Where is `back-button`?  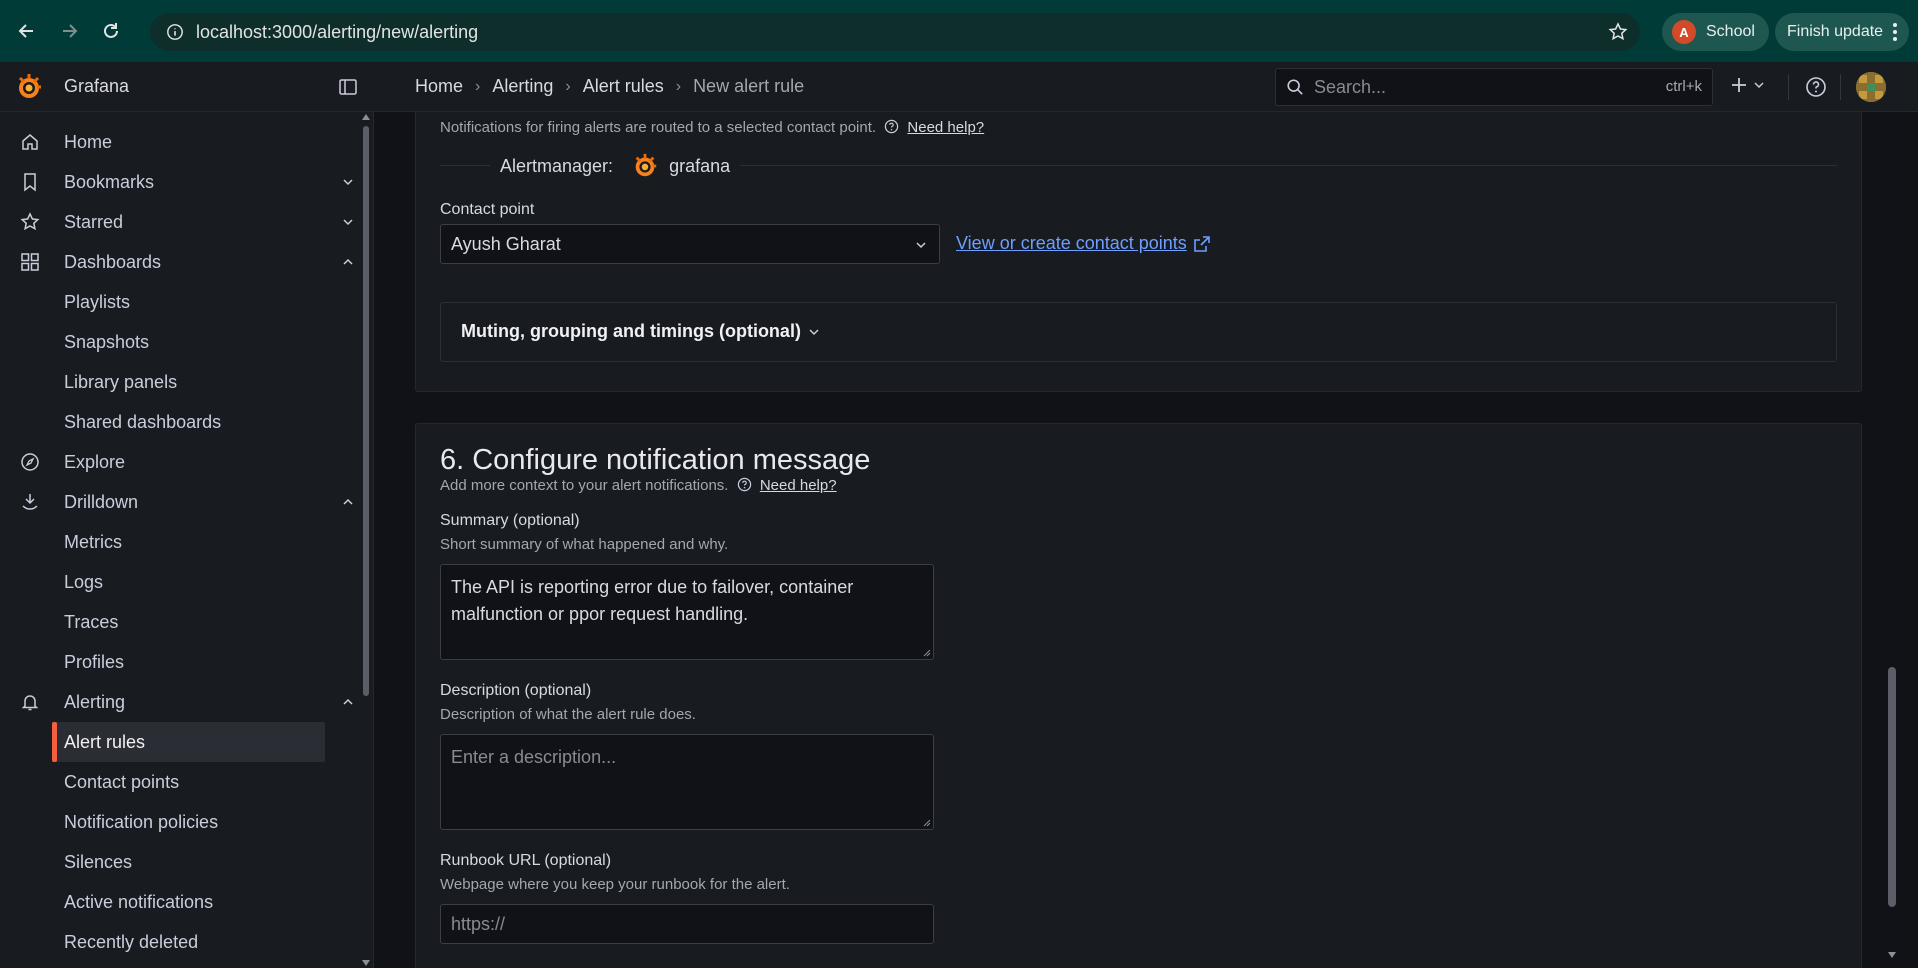
back-button is located at coordinates (27, 31).